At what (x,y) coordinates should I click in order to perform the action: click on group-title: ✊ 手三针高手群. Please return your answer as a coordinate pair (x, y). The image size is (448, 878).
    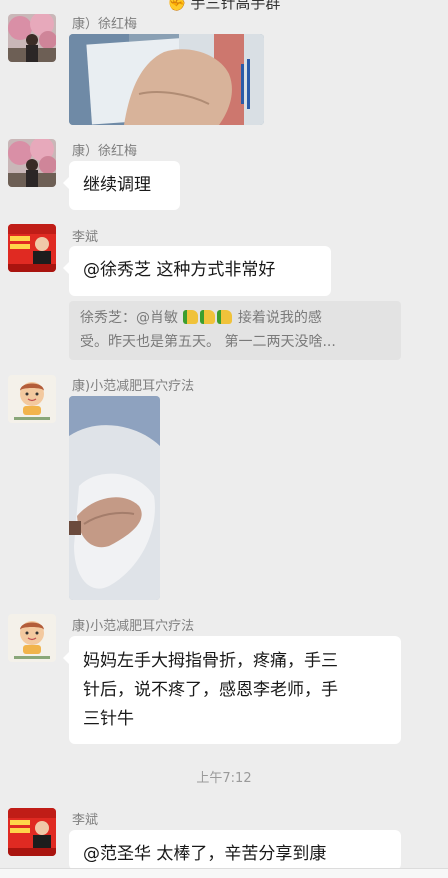
    Looking at the image, I should click on (224, 6).